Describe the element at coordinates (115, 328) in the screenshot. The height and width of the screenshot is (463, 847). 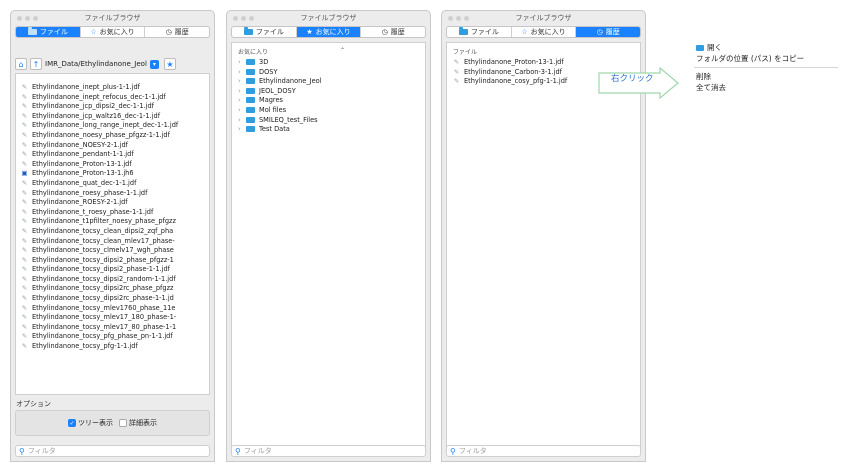
I see `file-list-item: ✎ Ethylindanone_tocsy_mlev17_80_phase-1-1` at that location.